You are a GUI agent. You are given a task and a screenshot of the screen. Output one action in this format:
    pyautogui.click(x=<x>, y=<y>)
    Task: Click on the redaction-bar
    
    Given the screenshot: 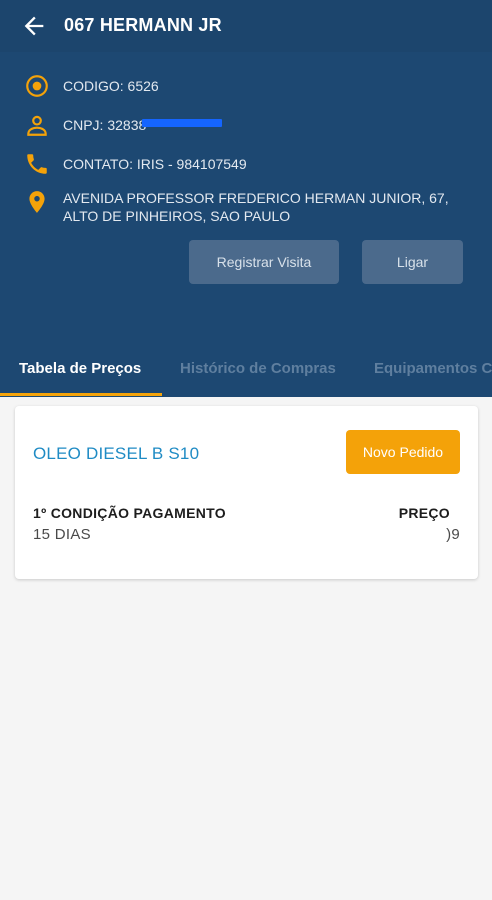 What is the action you would take?
    pyautogui.click(x=182, y=123)
    